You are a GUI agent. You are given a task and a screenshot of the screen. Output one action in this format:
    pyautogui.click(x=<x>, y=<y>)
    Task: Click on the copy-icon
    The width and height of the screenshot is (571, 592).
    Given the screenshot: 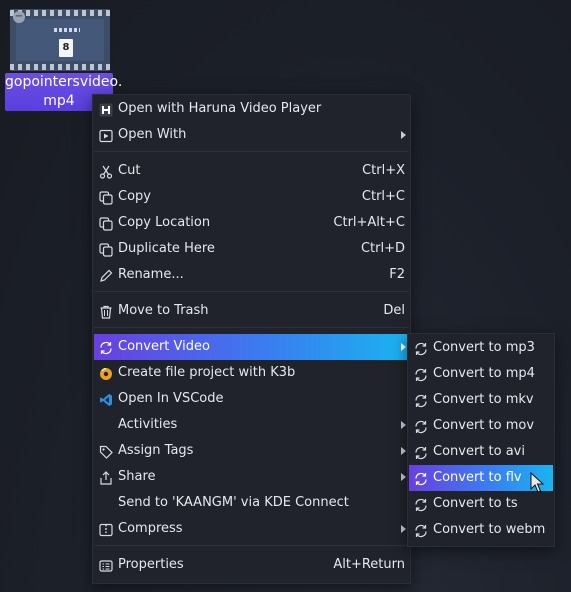 What is the action you would take?
    pyautogui.click(x=105, y=197)
    